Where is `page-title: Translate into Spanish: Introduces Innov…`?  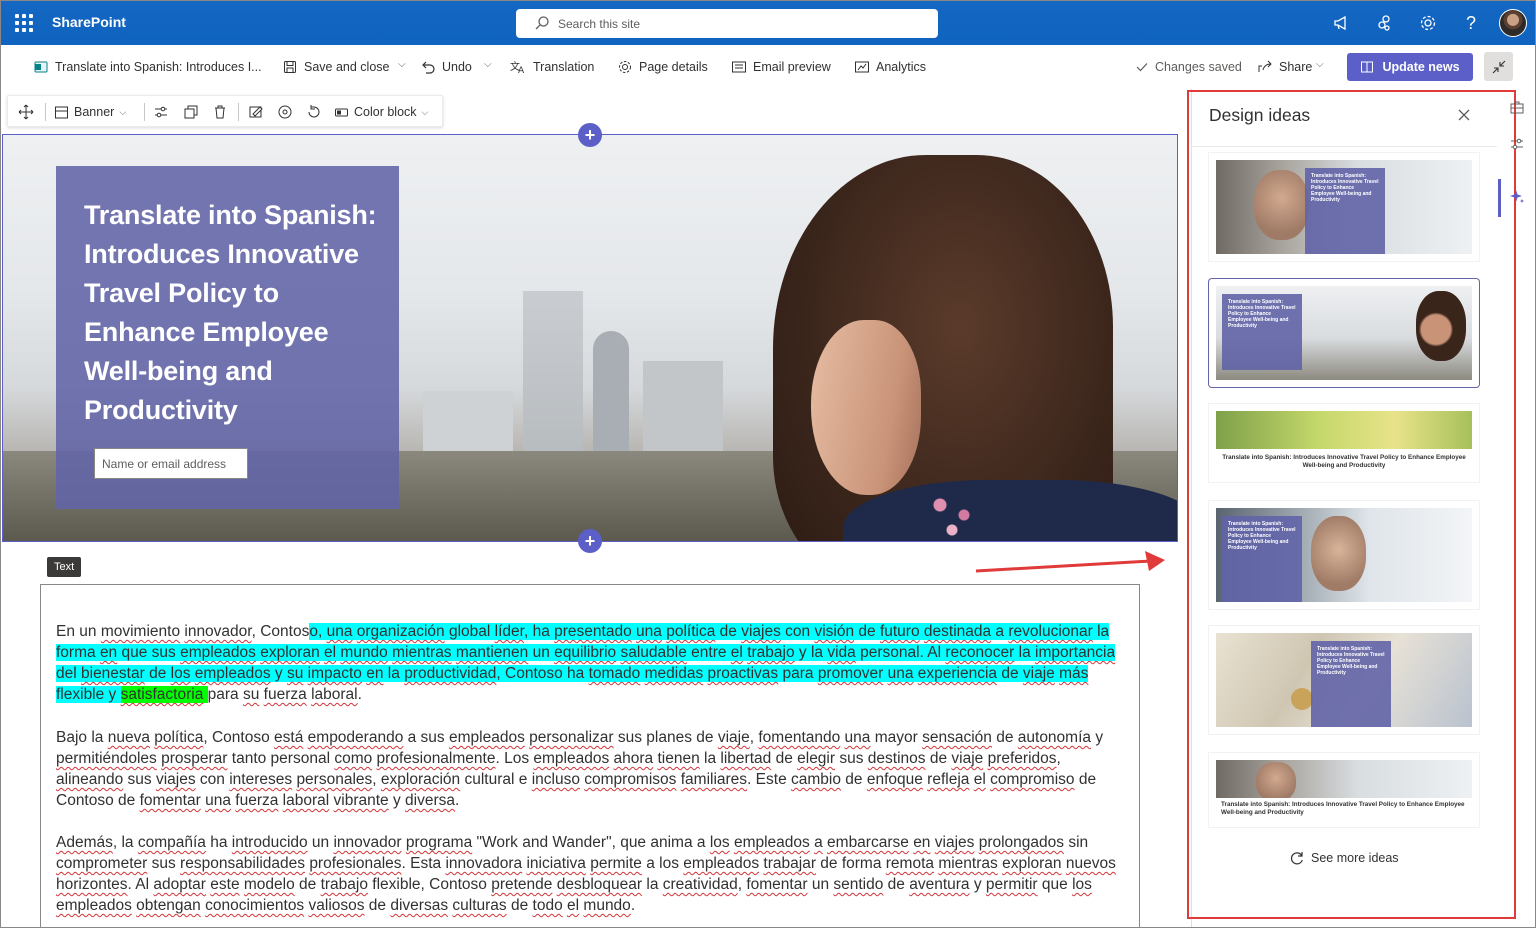 page-title: Translate into Spanish: Introduces Innov… is located at coordinates (234, 313).